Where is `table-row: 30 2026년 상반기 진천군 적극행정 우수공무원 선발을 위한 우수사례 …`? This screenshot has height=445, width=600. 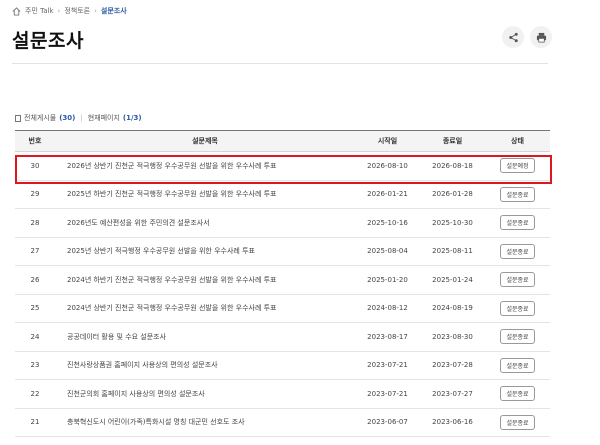
table-row: 30 2026년 상반기 진천군 적극행정 우수공무원 선발을 위한 우수사례 … is located at coordinates (282, 166).